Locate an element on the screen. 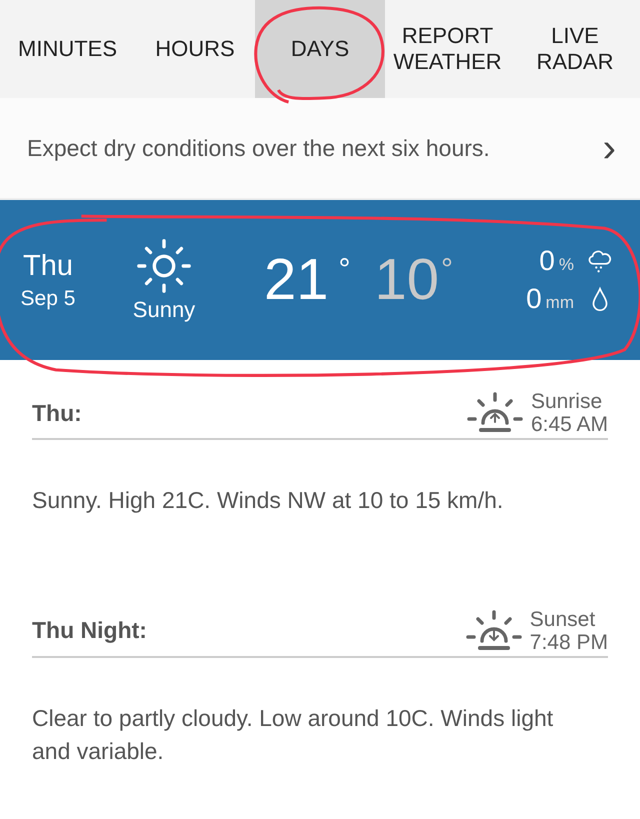 This screenshot has height=819, width=640. tab: DAYS is located at coordinates (320, 49).